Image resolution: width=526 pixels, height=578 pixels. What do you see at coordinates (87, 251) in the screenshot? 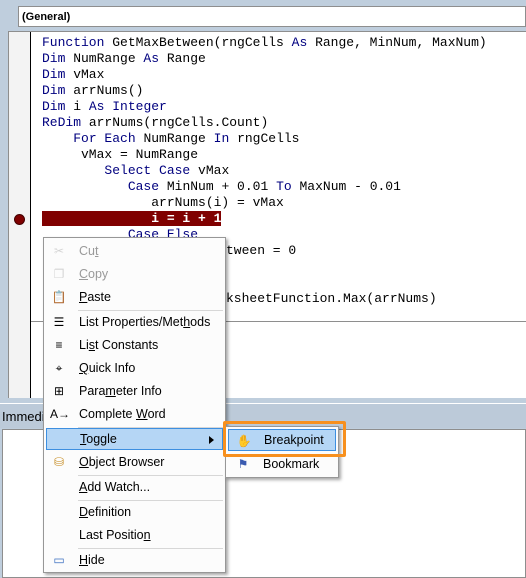
I see `menu-item-label: Cu` at bounding box center [87, 251].